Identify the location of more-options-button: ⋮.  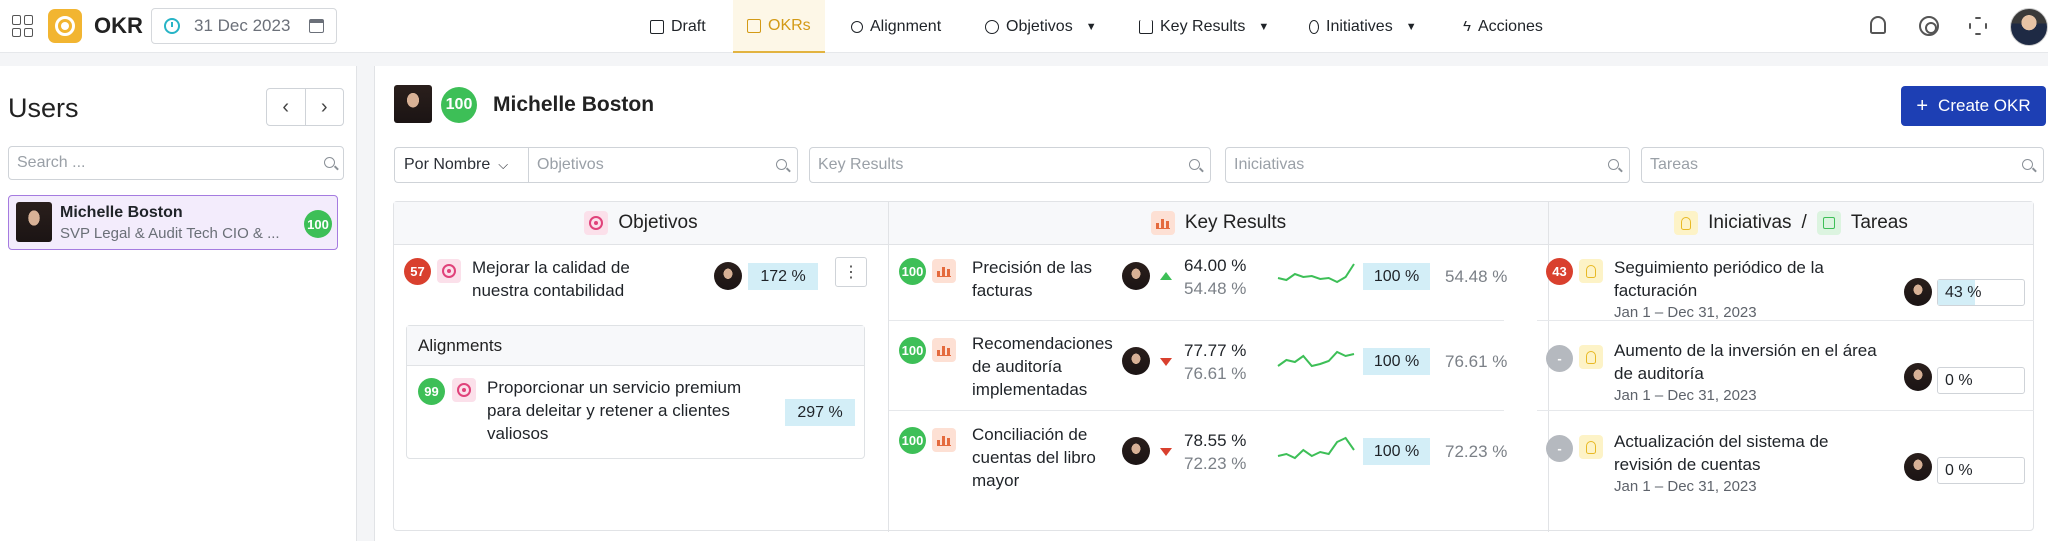
(851, 272).